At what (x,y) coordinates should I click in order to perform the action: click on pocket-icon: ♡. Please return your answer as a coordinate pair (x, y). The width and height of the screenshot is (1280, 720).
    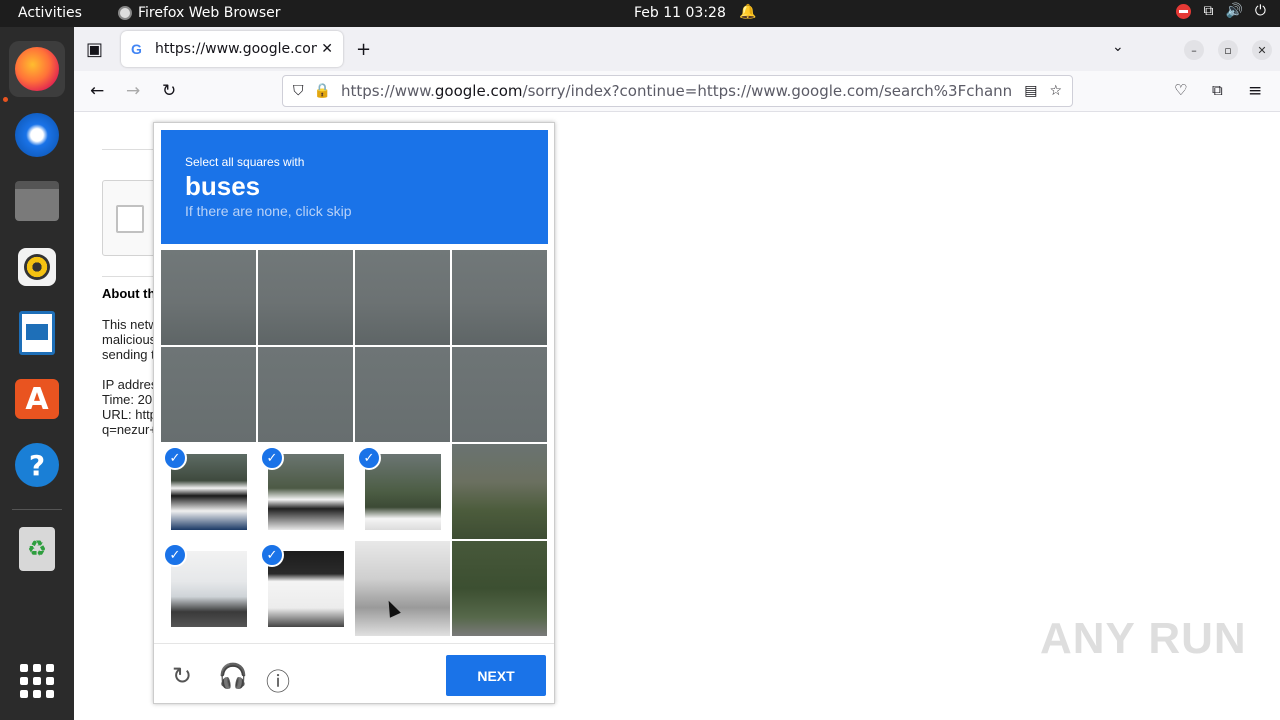
    Looking at the image, I should click on (1180, 90).